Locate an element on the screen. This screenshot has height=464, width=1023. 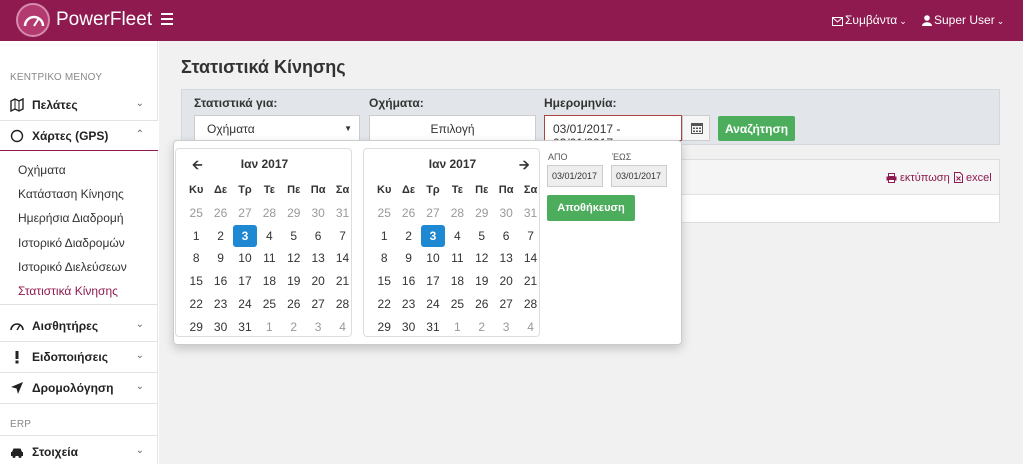
brand-name: PowerFleet is located at coordinates (104, 20).